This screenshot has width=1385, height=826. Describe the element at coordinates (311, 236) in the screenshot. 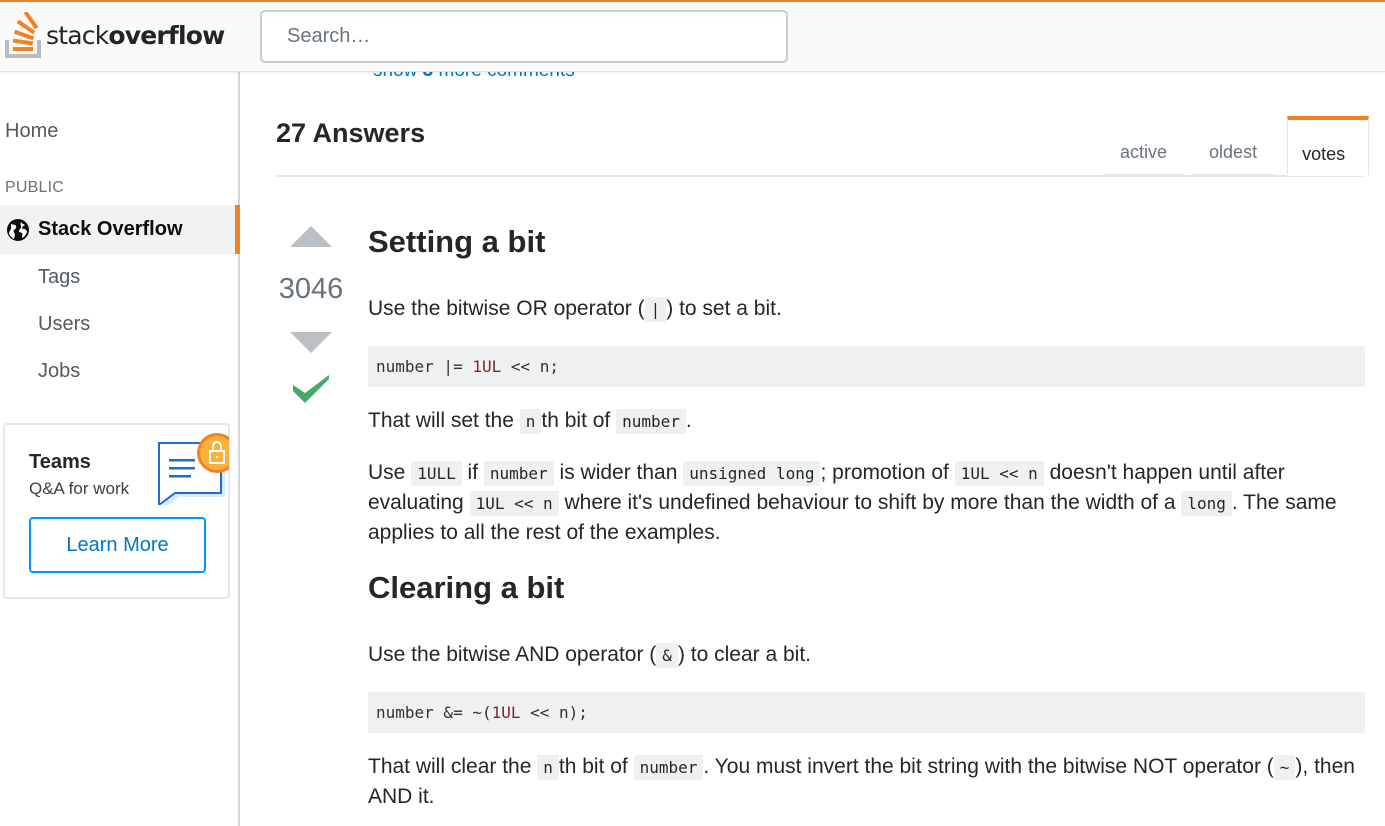

I see `upvote-arrow-icon` at that location.